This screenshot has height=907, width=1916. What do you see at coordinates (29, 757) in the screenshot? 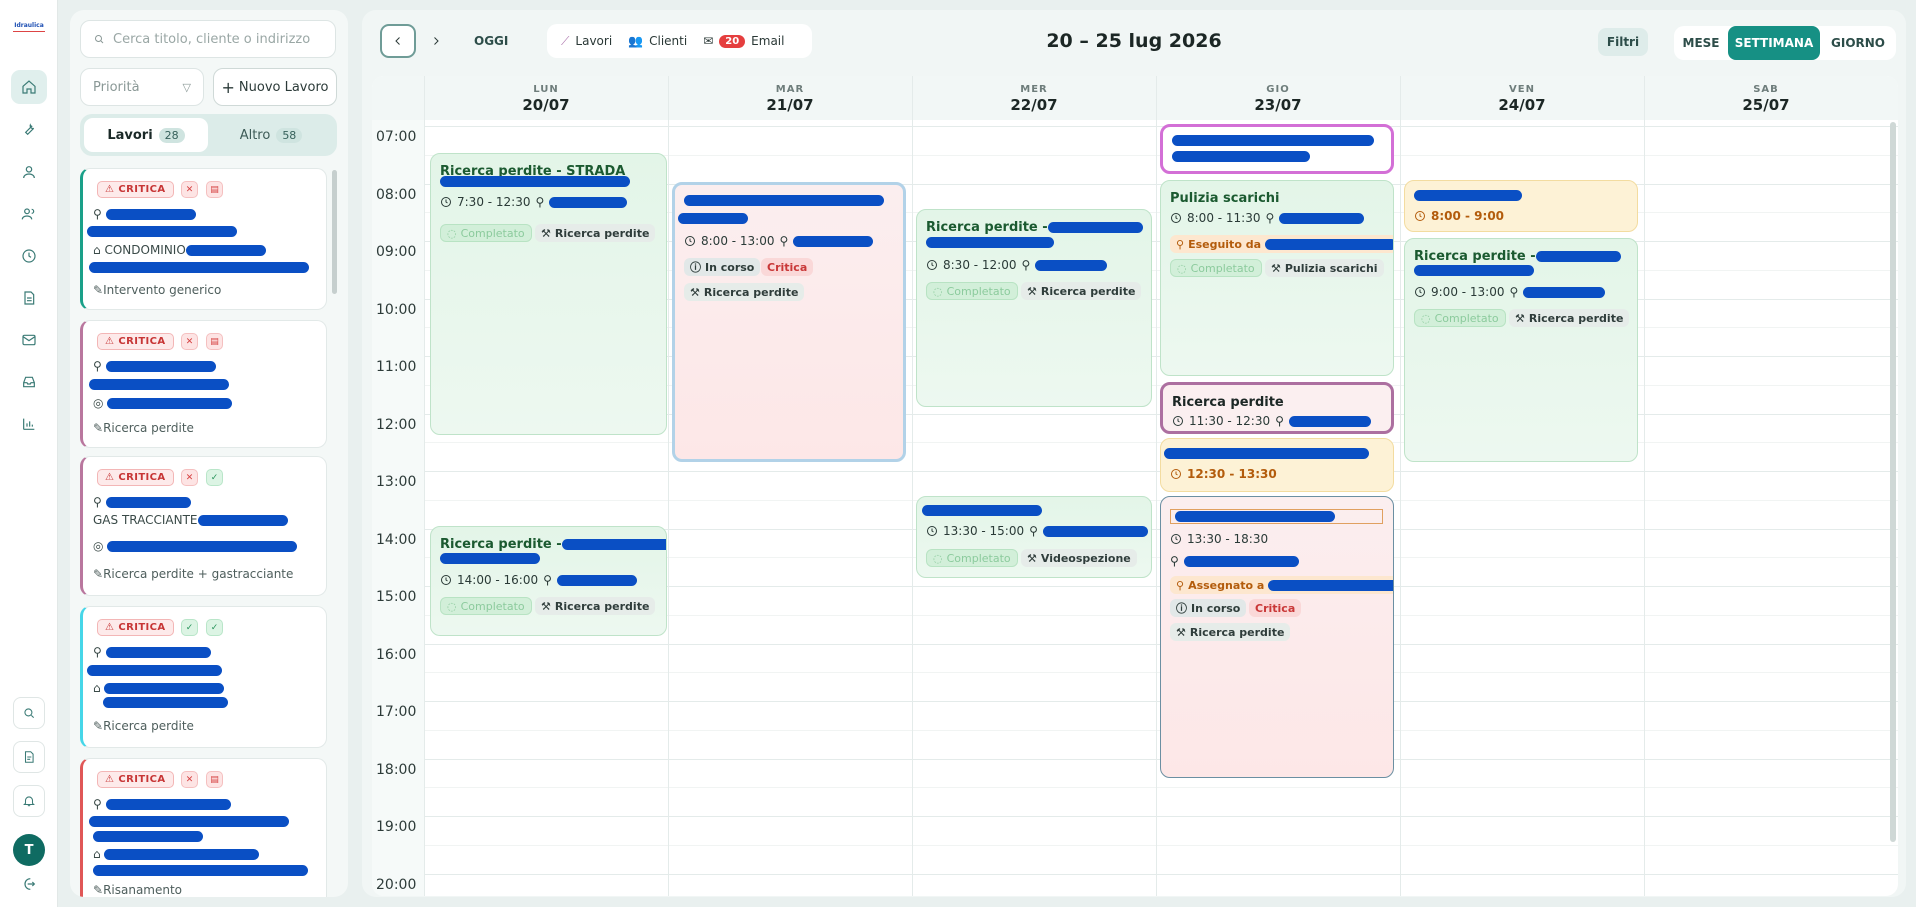
I see `notes-icon` at bounding box center [29, 757].